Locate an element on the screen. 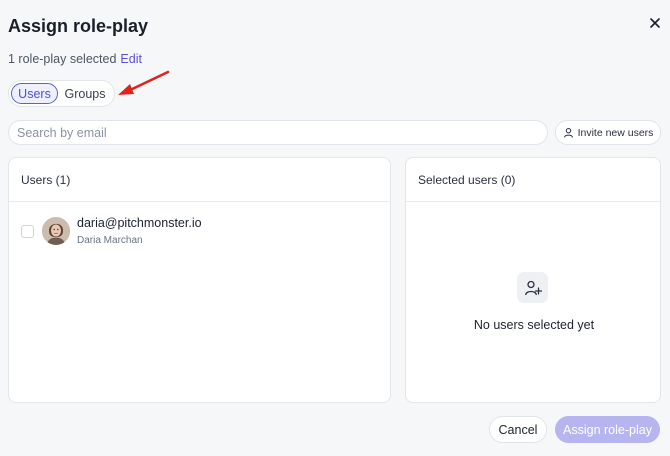 Image resolution: width=670 pixels, height=456 pixels. tab-users: Users is located at coordinates (34, 93).